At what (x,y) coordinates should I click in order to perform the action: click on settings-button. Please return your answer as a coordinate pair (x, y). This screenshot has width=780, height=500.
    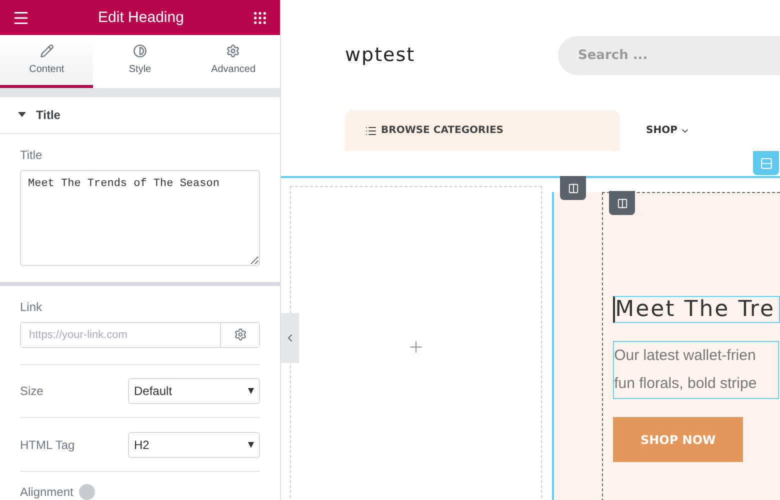
    Looking at the image, I should click on (239, 334).